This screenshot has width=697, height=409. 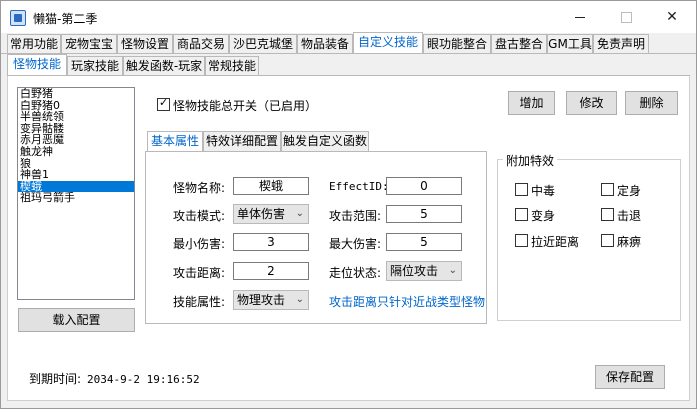 What do you see at coordinates (607, 189) in the screenshot?
I see `root-checkbox` at bounding box center [607, 189].